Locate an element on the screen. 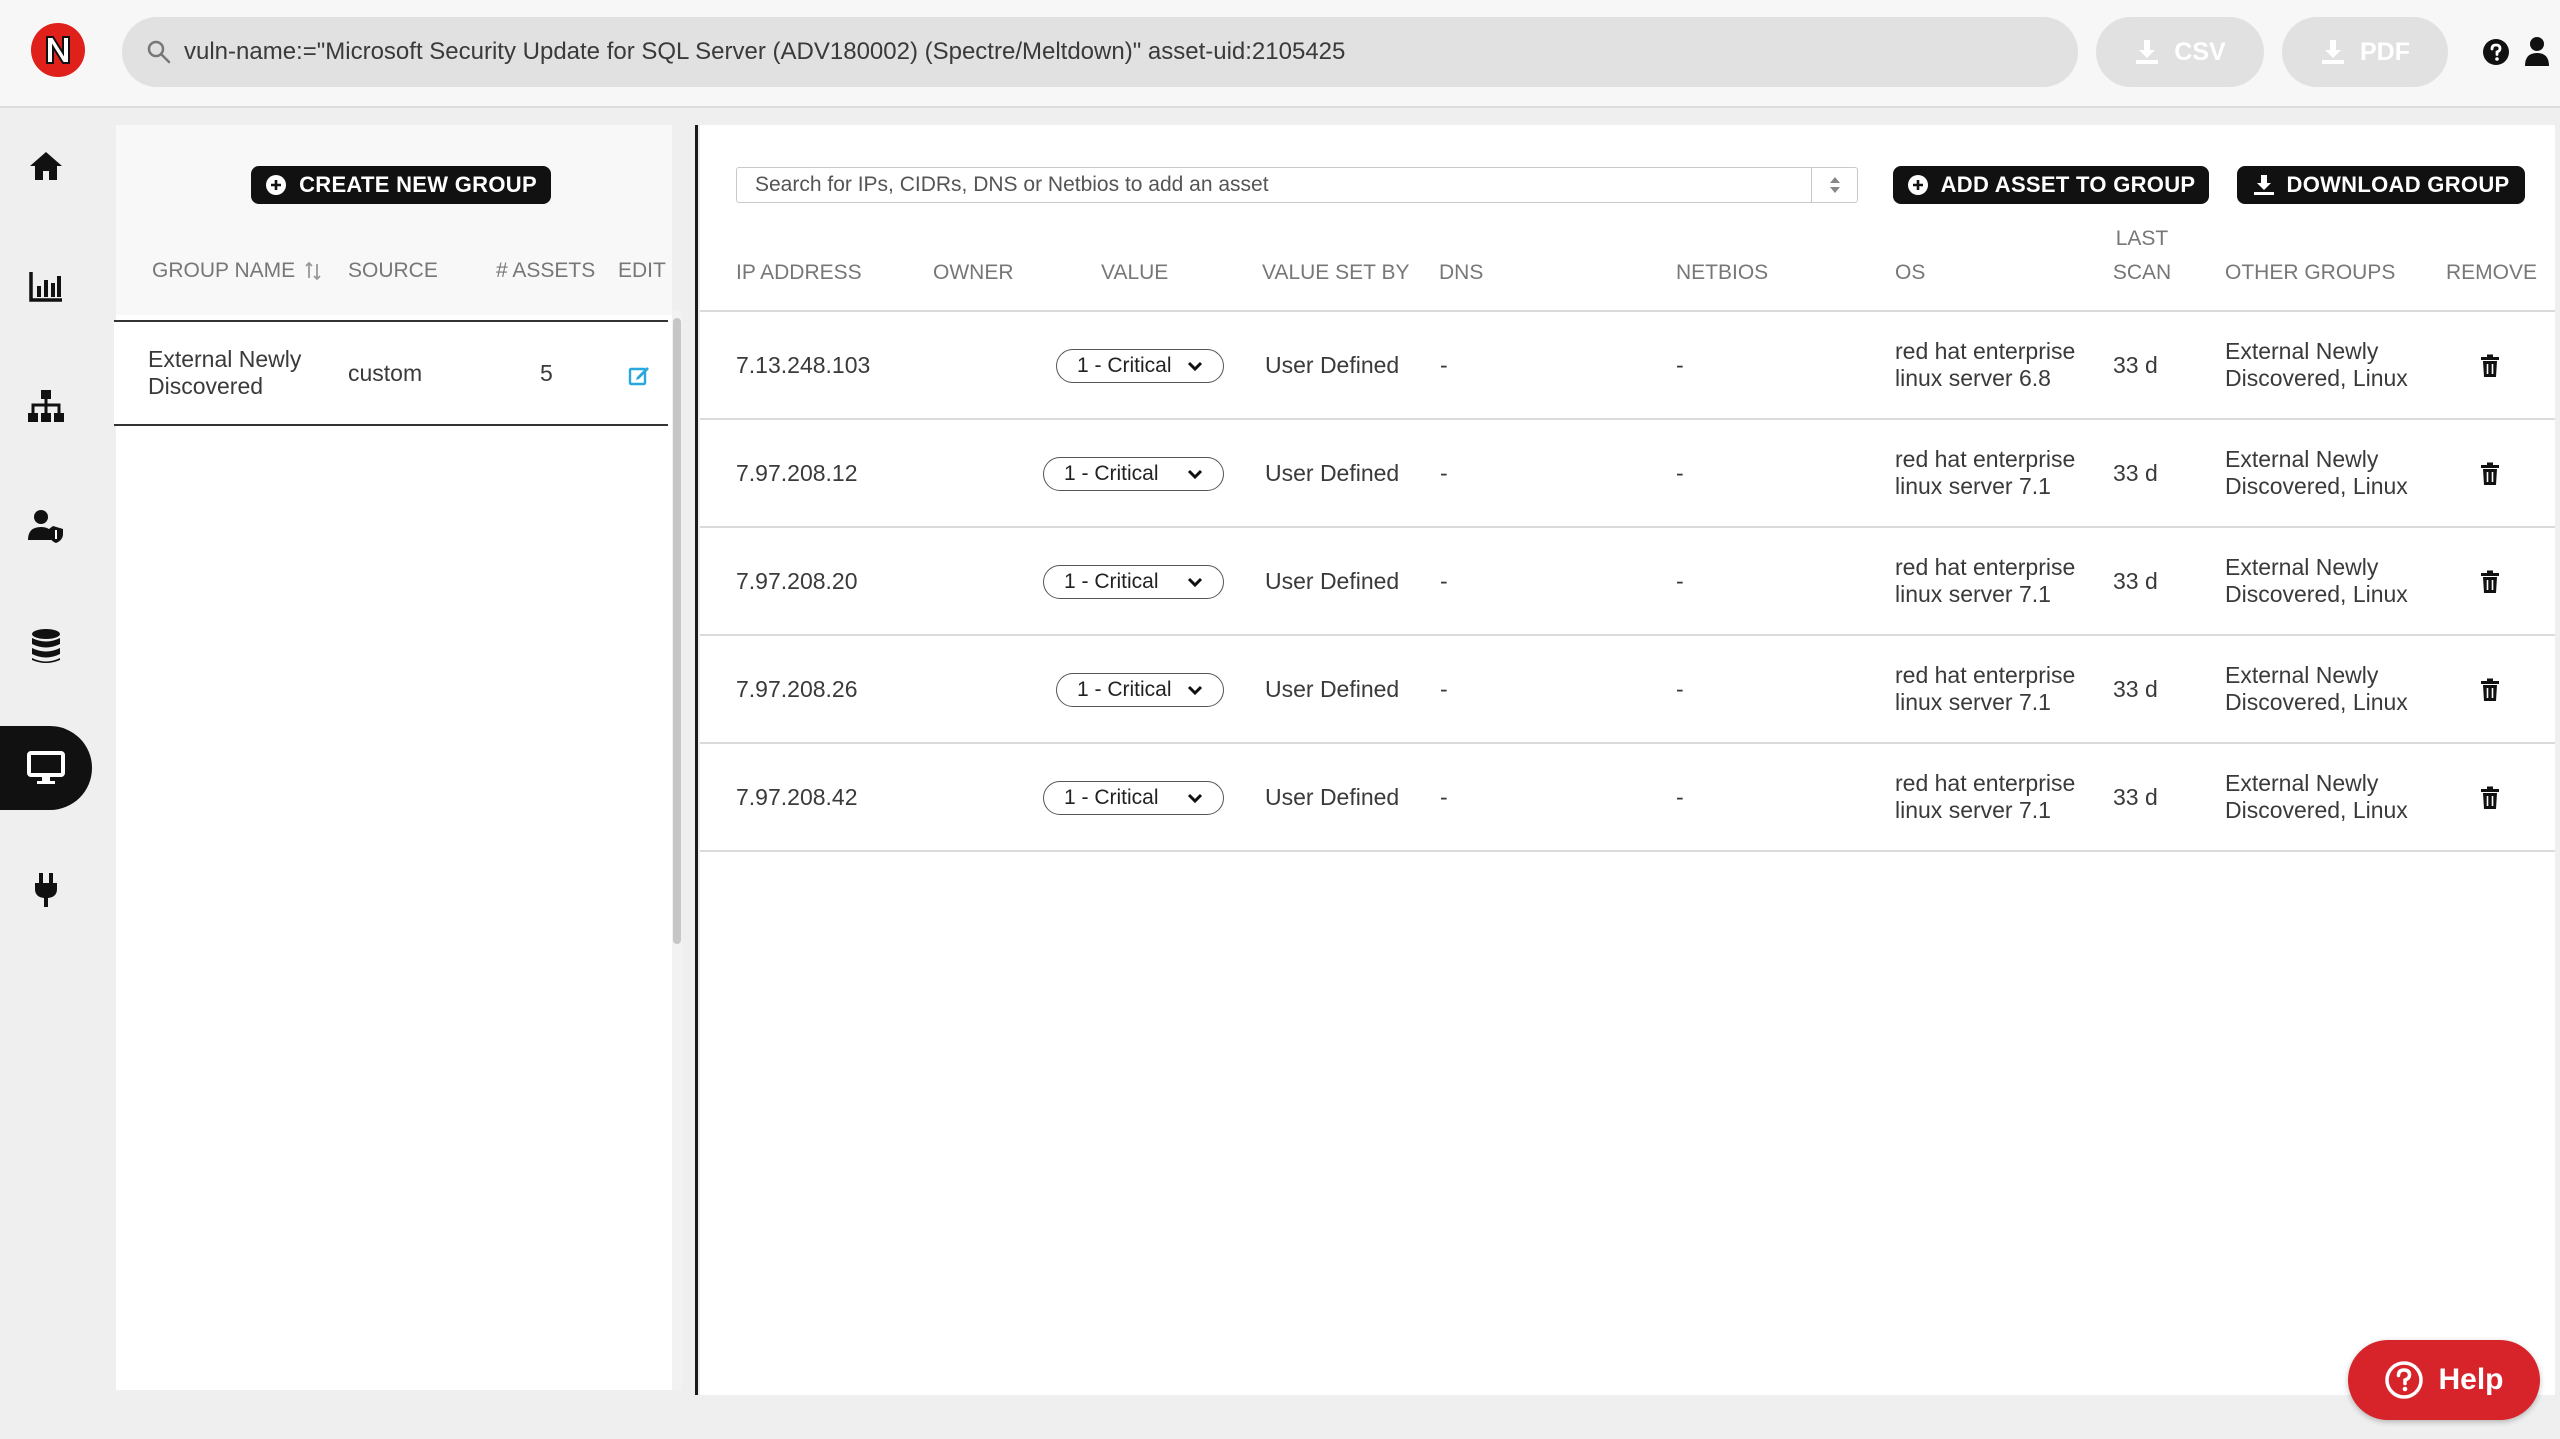 The image size is (2560, 1439). asset-search-dropdown is located at coordinates (1834, 185).